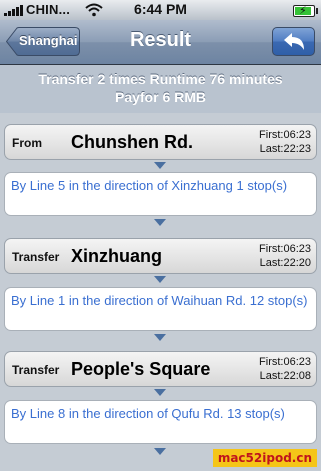  Describe the element at coordinates (285, 376) in the screenshot. I see `last-train-time: Last:22:08` at that location.